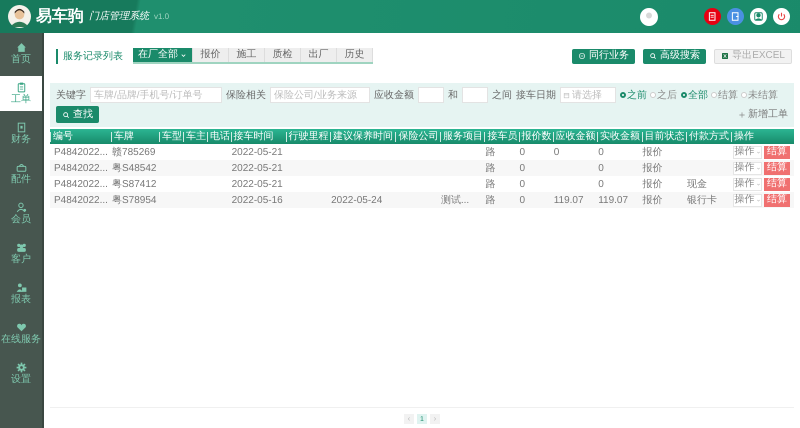 This screenshot has width=800, height=428. Describe the element at coordinates (21, 173) in the screenshot. I see `nav-item: 配件` at that location.